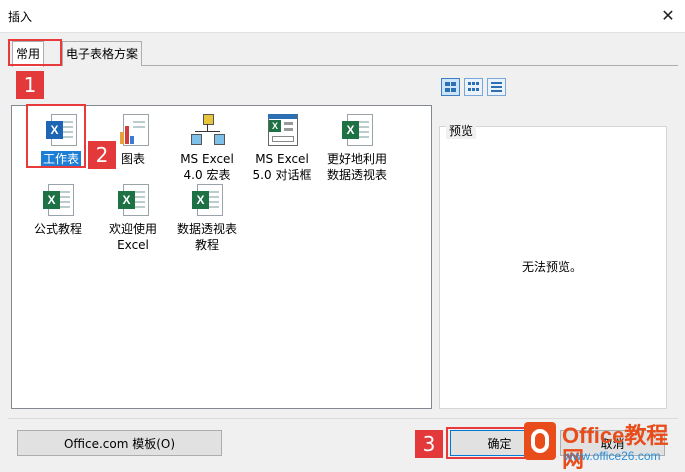 The width and height of the screenshot is (685, 472). What do you see at coordinates (540, 441) in the screenshot?
I see `office-logo-icon` at bounding box center [540, 441].